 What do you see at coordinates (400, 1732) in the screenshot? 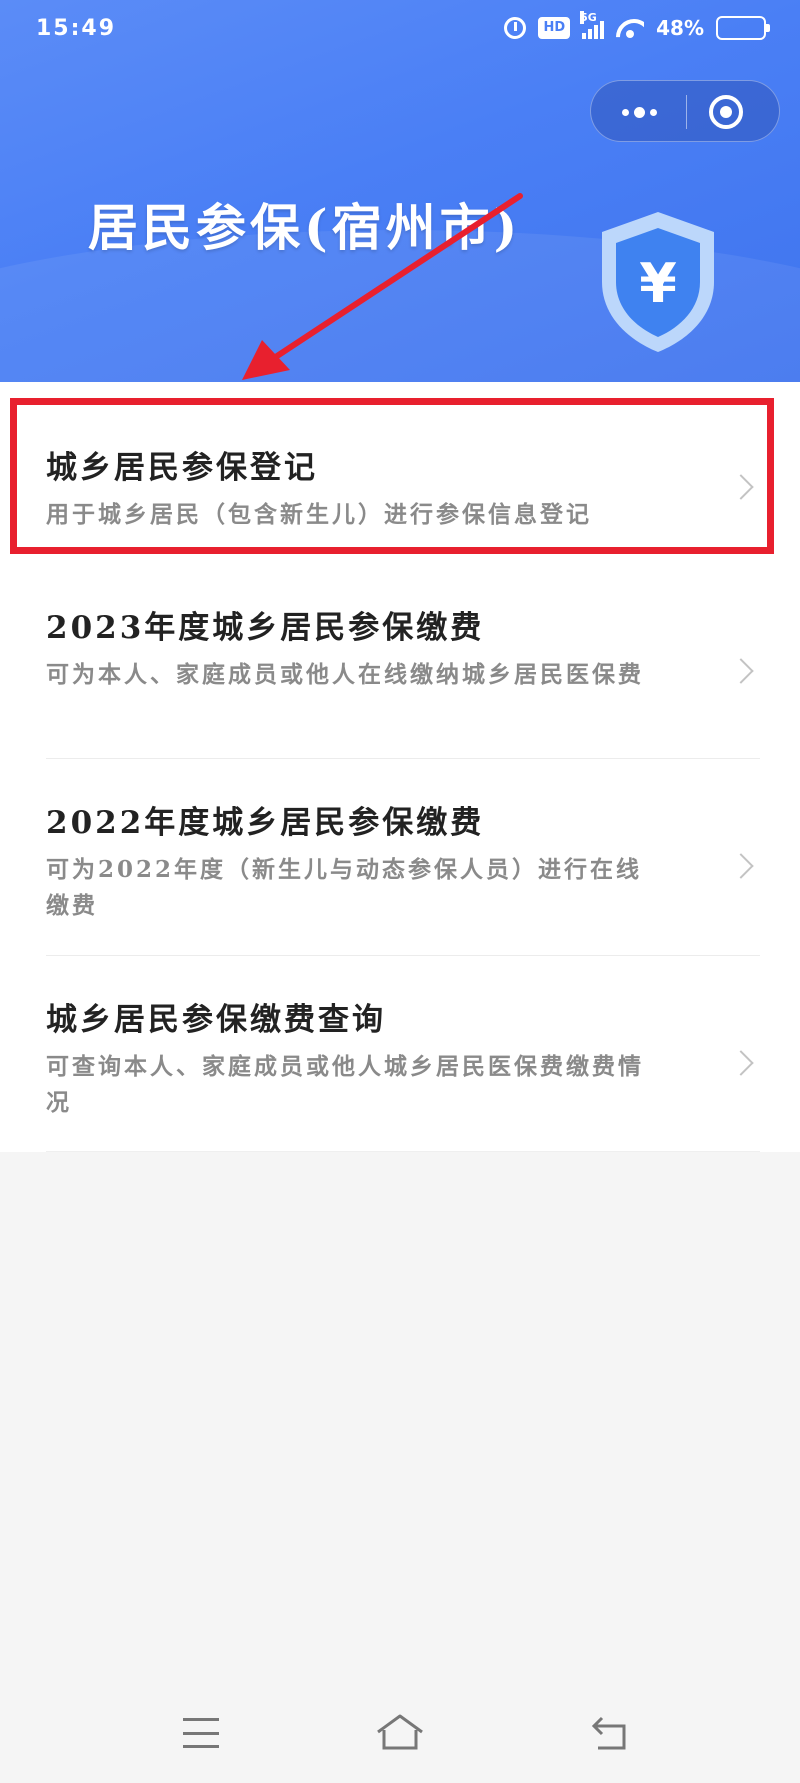
I see `home-icon` at bounding box center [400, 1732].